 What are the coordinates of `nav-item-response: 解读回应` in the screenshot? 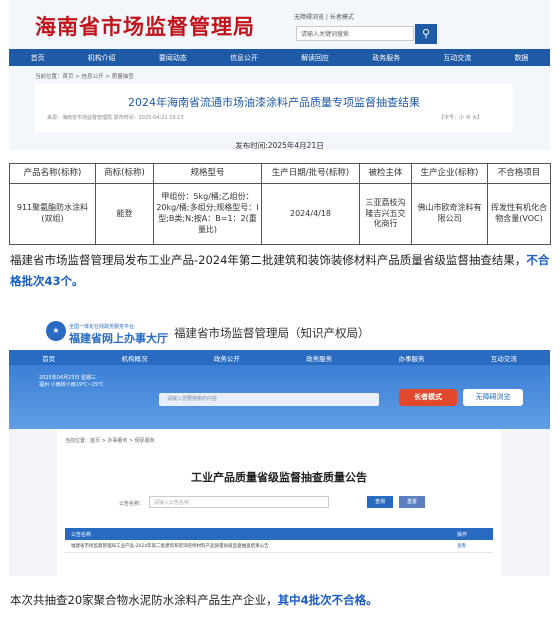 It's located at (315, 58).